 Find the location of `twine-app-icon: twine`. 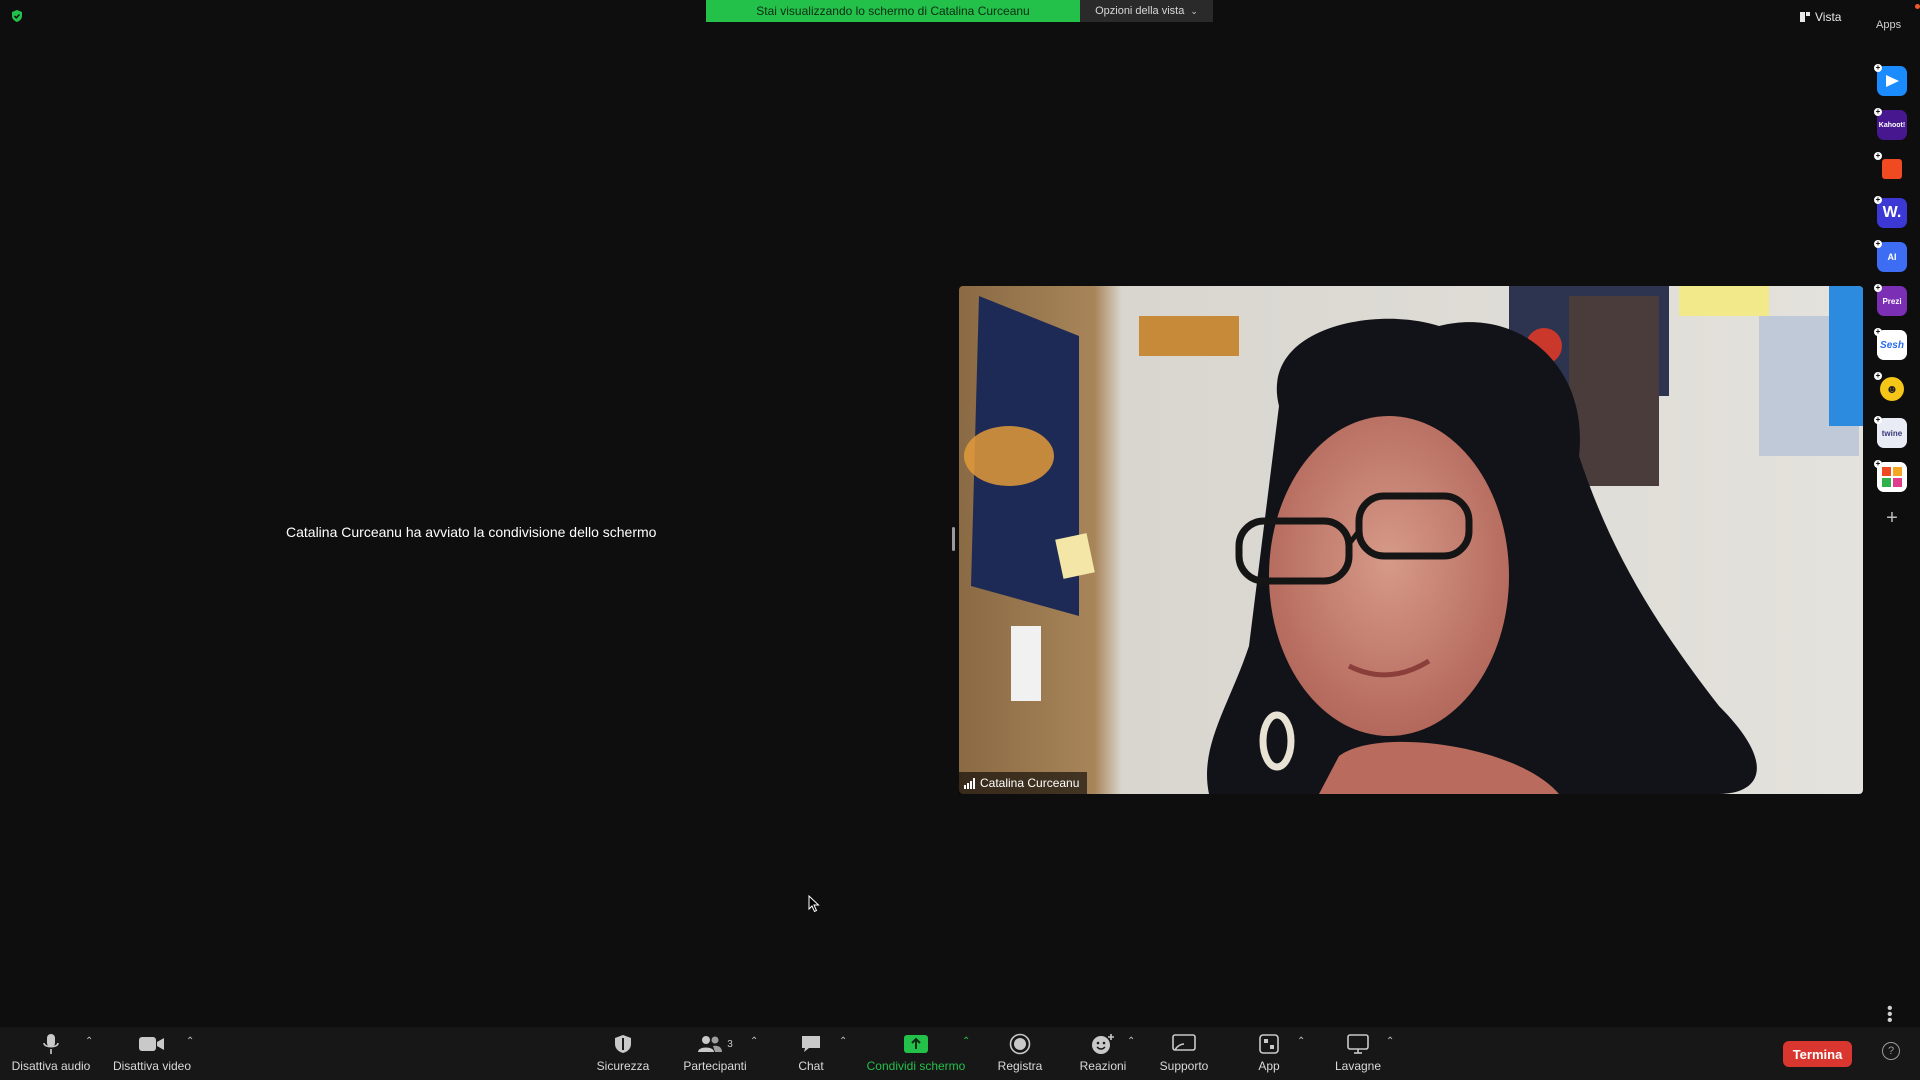

twine-app-icon: twine is located at coordinates (1892, 433).